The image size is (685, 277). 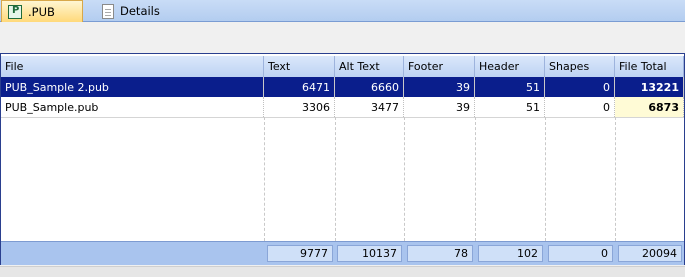 I want to click on total-text: 9777, so click(x=300, y=253).